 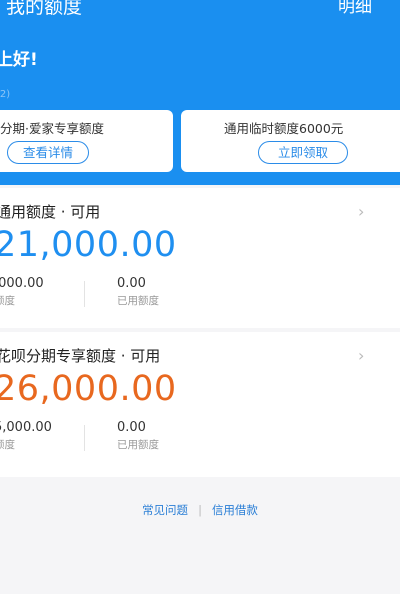 What do you see at coordinates (88, 389) in the screenshot?
I see `available-amount: 26,000.00` at bounding box center [88, 389].